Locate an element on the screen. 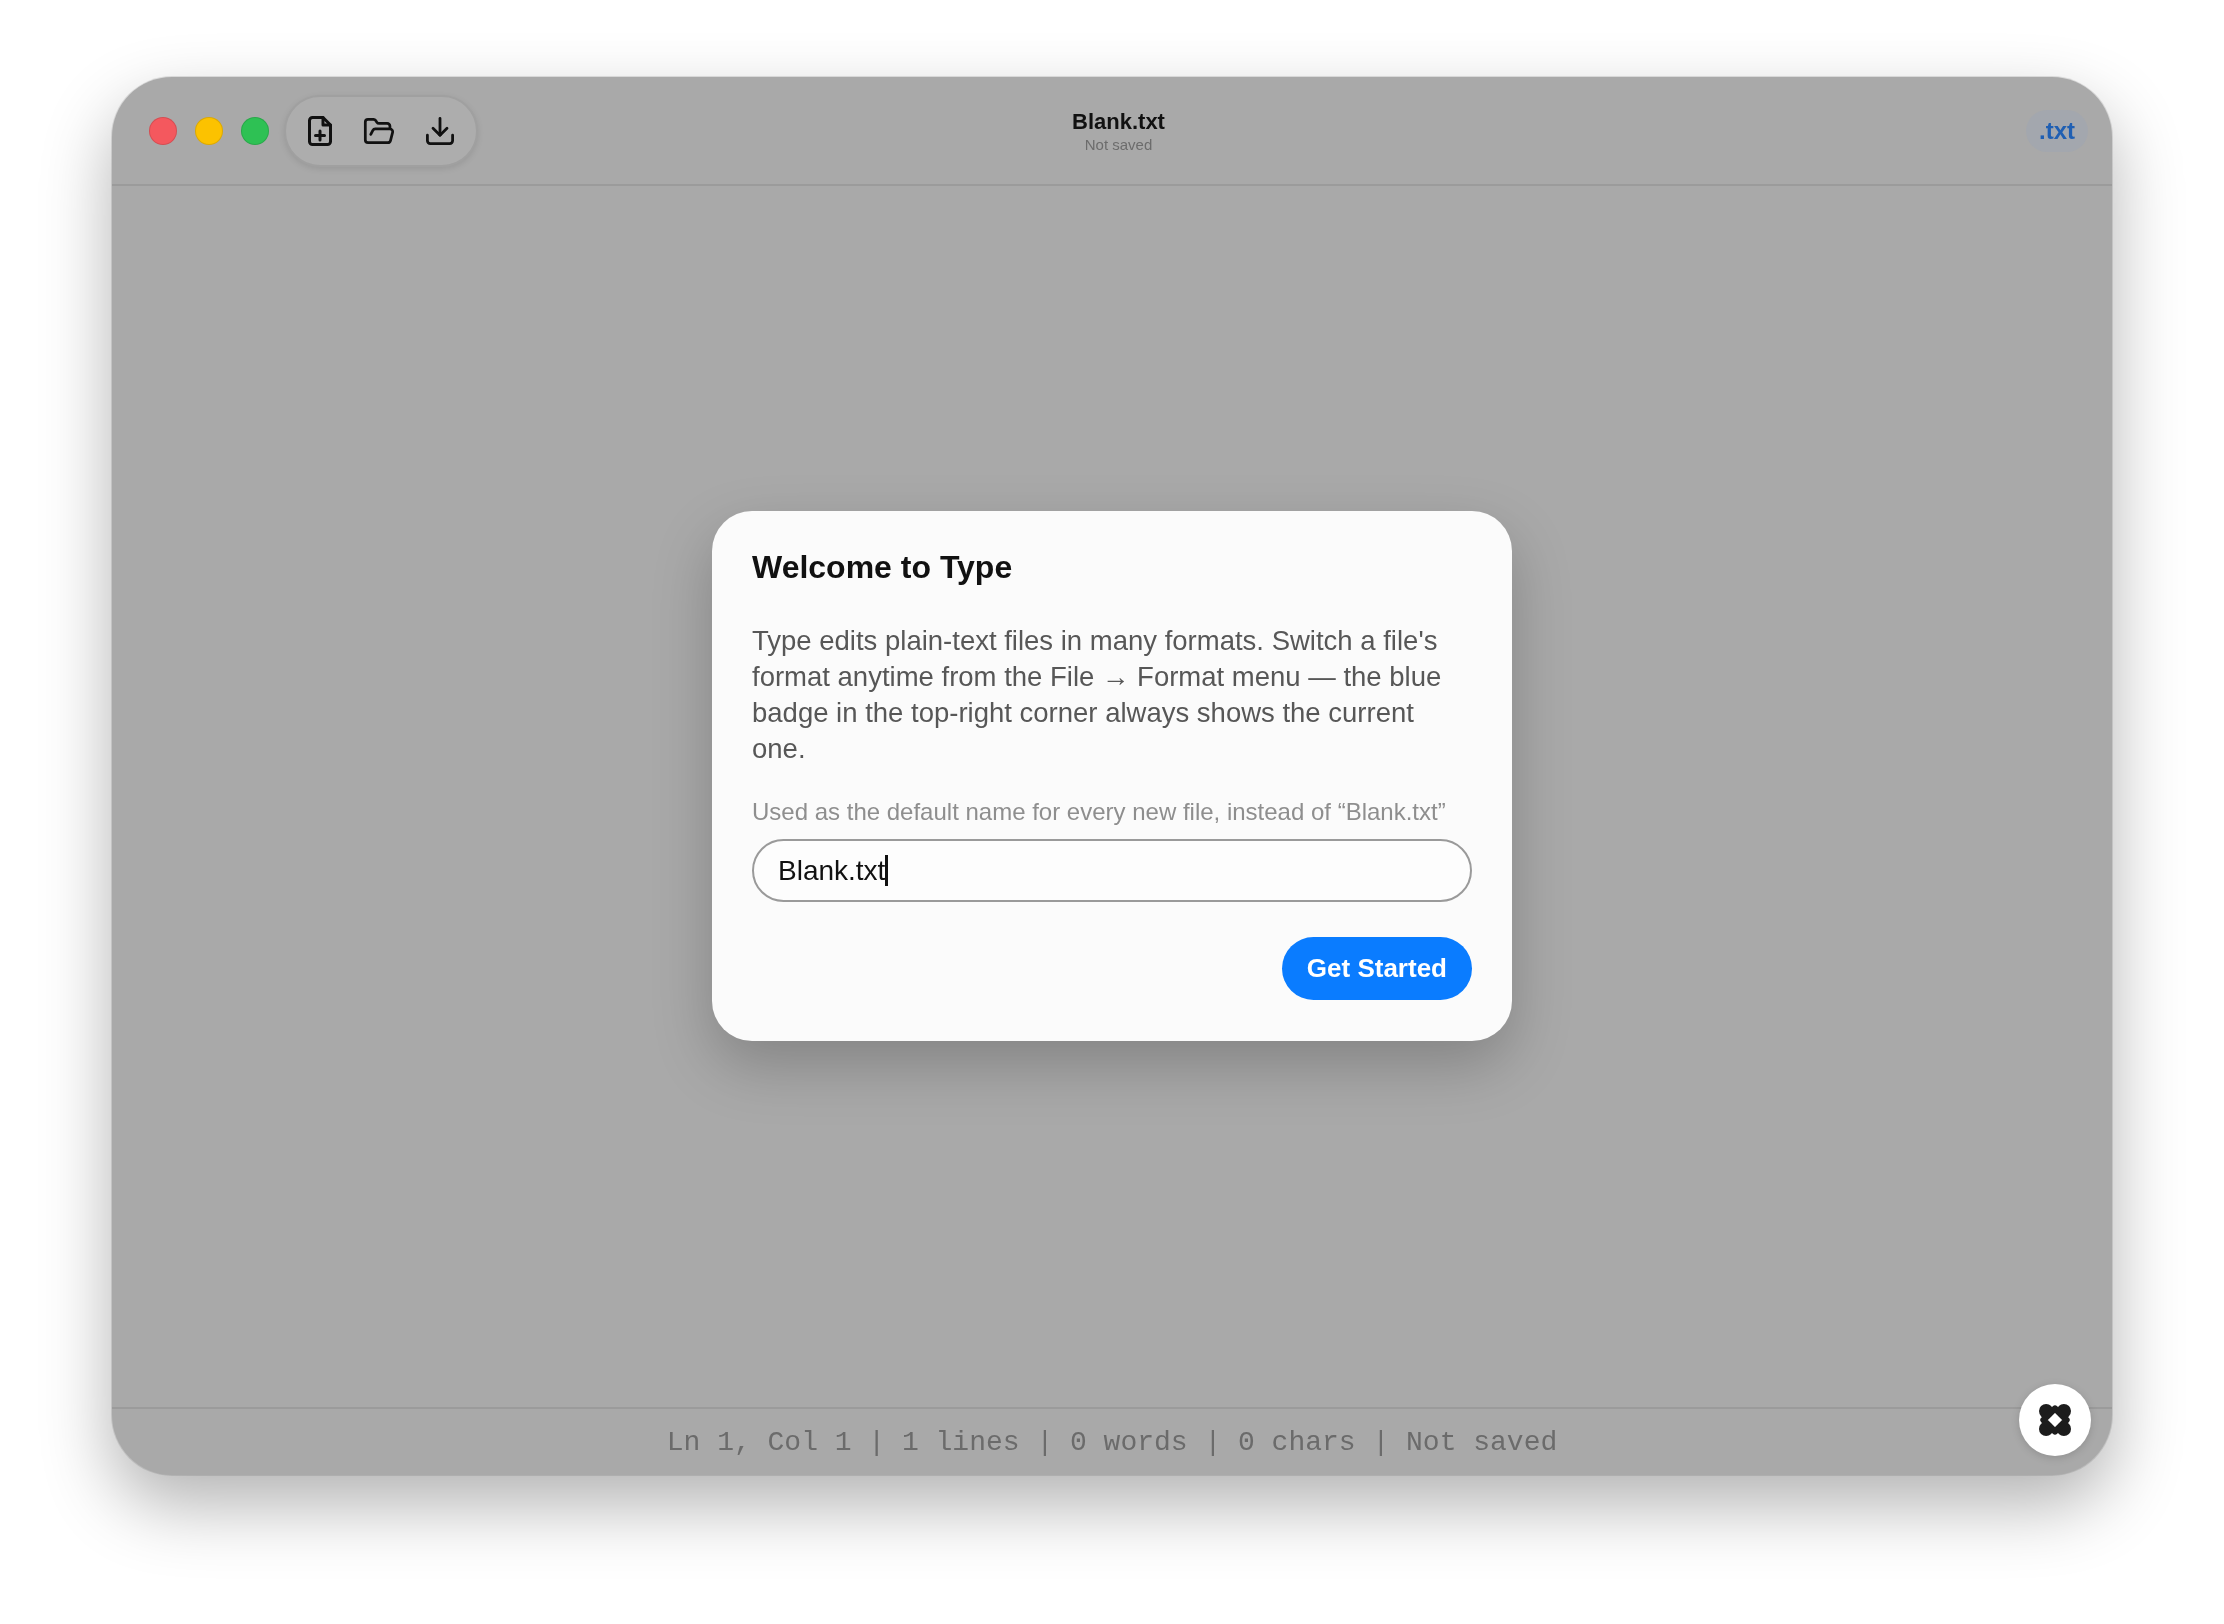 The width and height of the screenshot is (2224, 1624). filename-field: Blank.txt is located at coordinates (1112, 870).